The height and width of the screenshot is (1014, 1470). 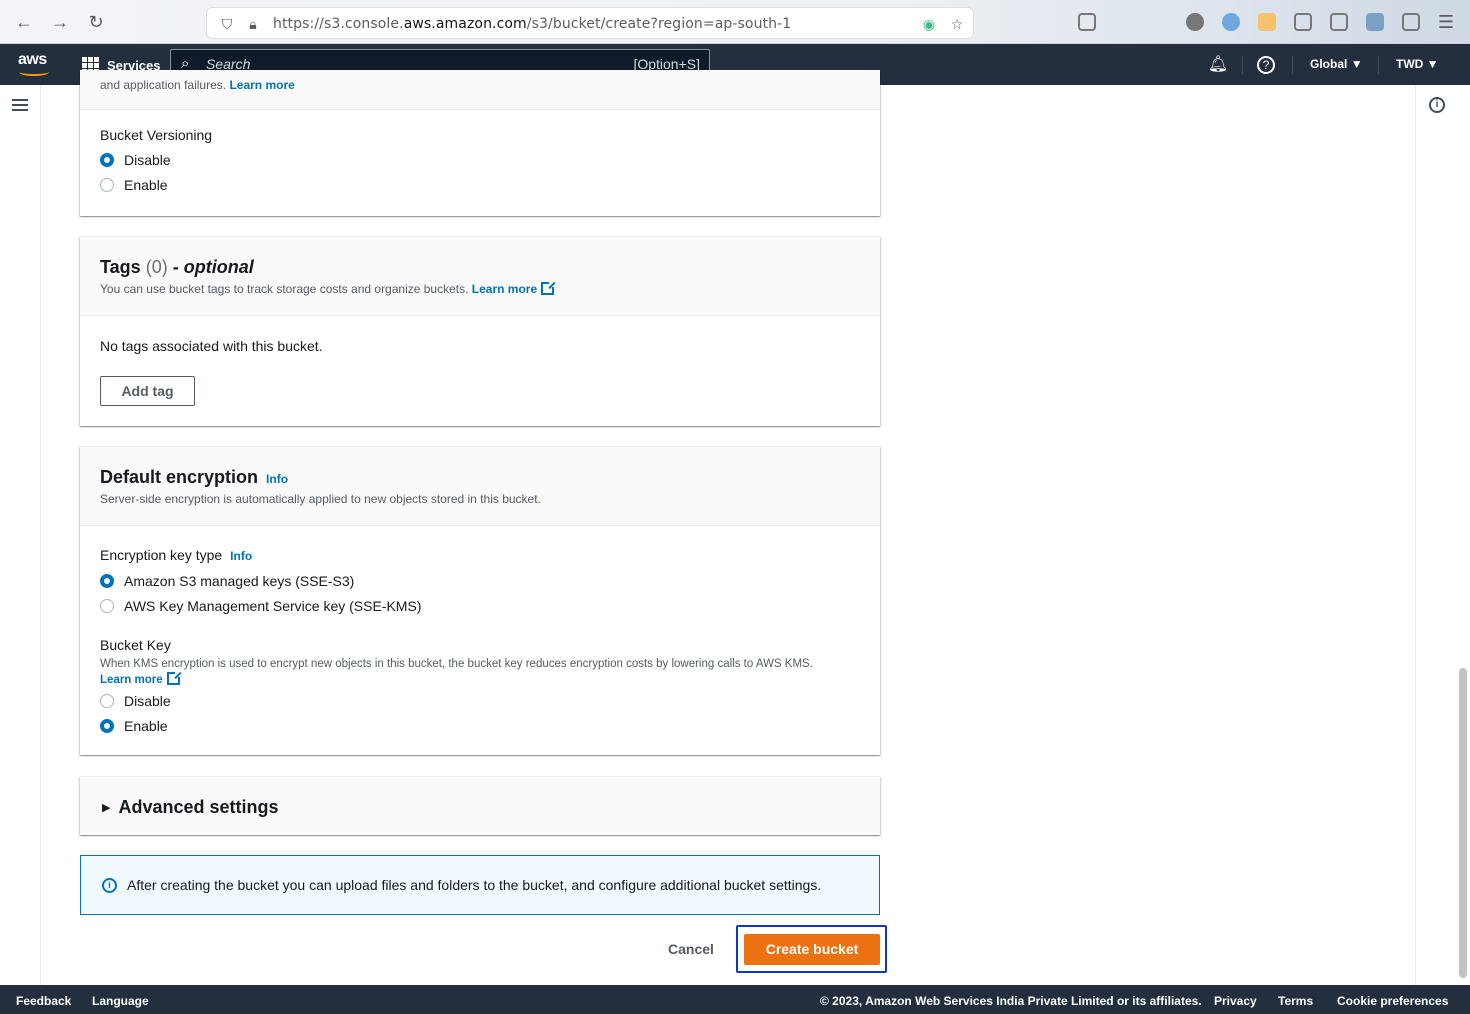 What do you see at coordinates (1087, 22) in the screenshot?
I see `pocket-icon` at bounding box center [1087, 22].